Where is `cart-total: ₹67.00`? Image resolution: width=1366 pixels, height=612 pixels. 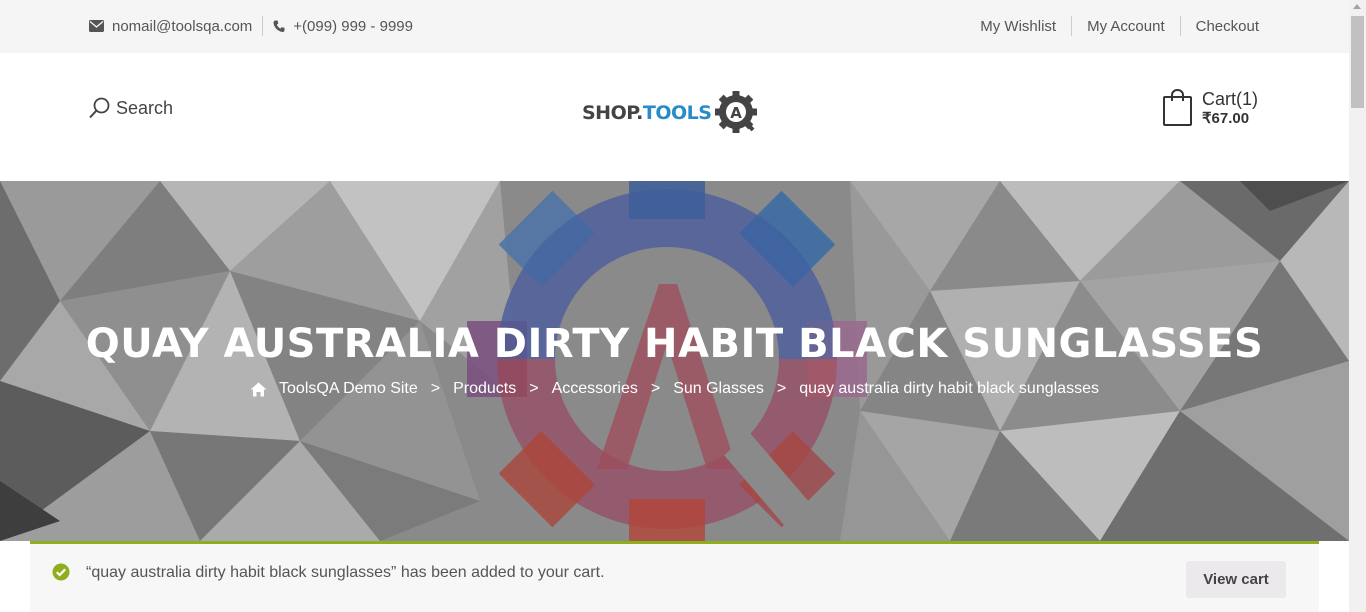 cart-total: ₹67.00 is located at coordinates (1226, 118).